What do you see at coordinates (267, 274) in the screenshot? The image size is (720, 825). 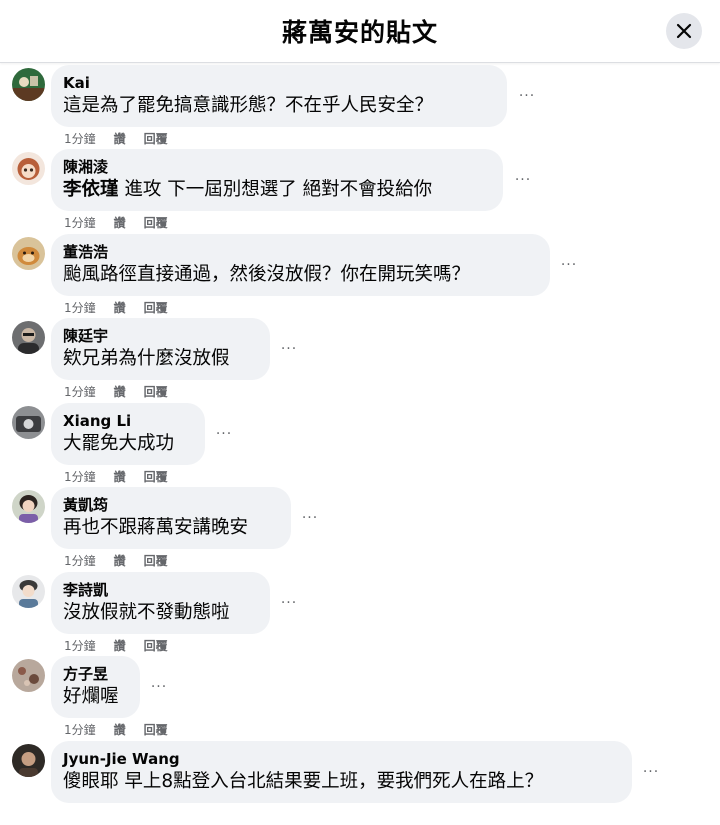 I see `comment-text: 颱風路徑直接通過，然後沒放假？你在開玩笑嗎？` at bounding box center [267, 274].